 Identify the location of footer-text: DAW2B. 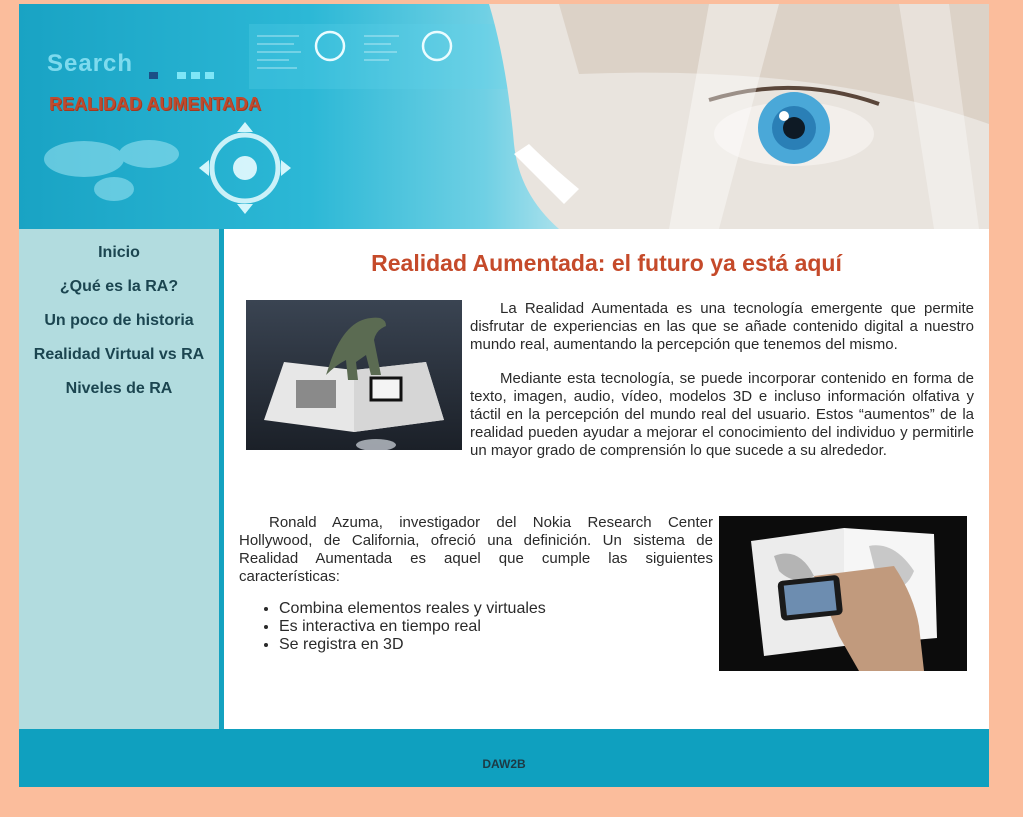
(504, 764).